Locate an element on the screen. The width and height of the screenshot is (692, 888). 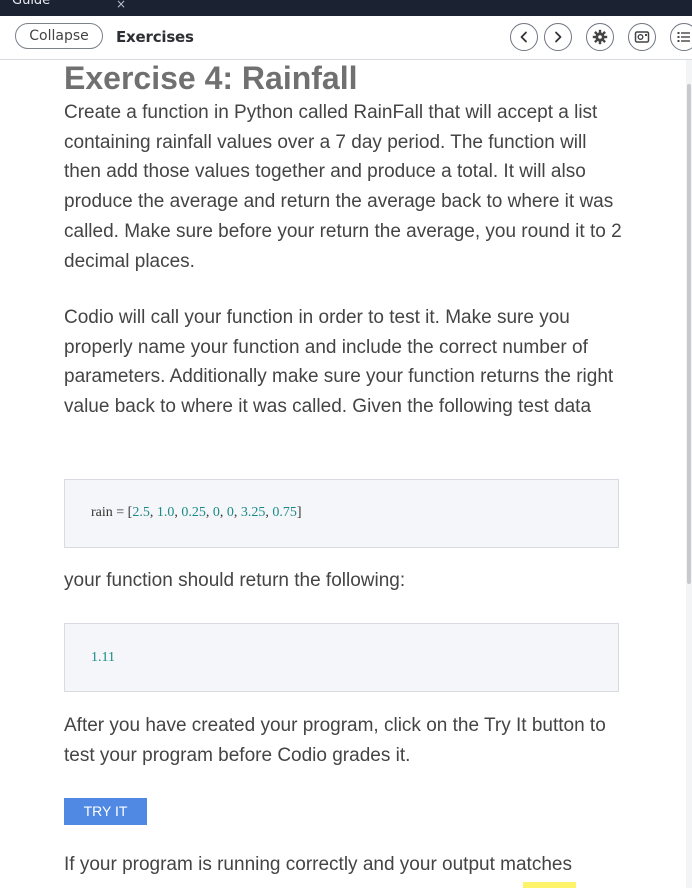
code-suffix: ] is located at coordinates (299, 512).